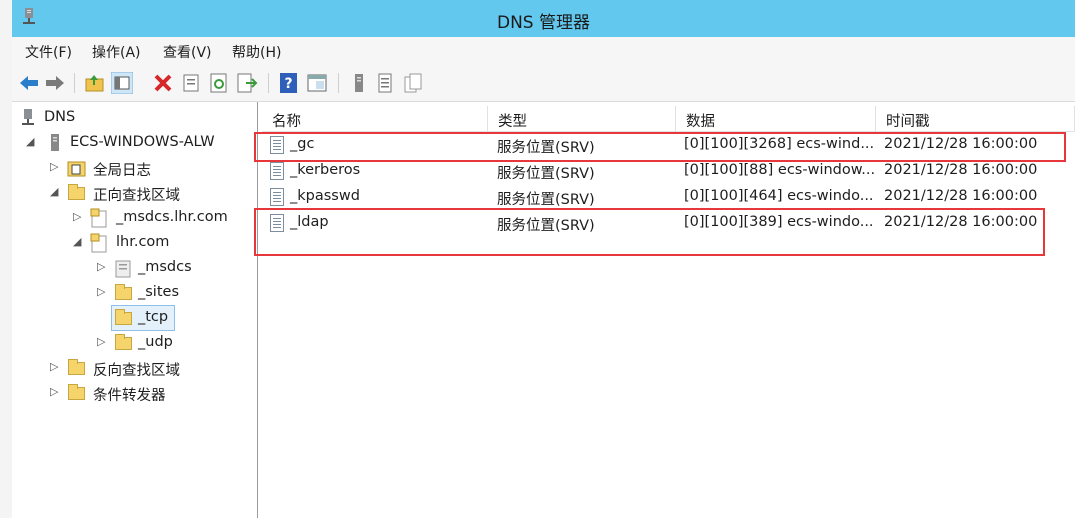 The width and height of the screenshot is (1075, 518). Describe the element at coordinates (582, 119) in the screenshot. I see `column-header-type: 类型` at that location.